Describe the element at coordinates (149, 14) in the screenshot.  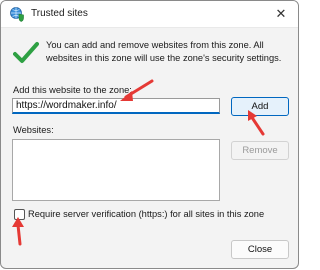
I see `title-bar: Trusted sites ✕` at that location.